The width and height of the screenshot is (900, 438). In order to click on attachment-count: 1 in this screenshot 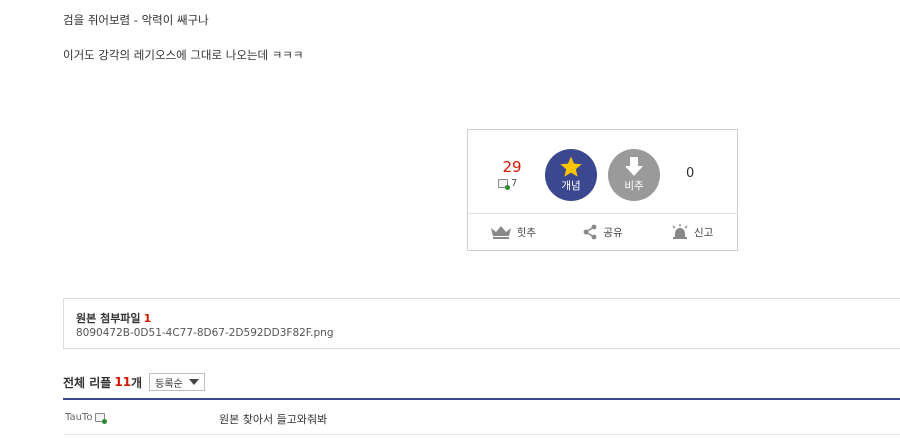, I will do `click(147, 318)`.